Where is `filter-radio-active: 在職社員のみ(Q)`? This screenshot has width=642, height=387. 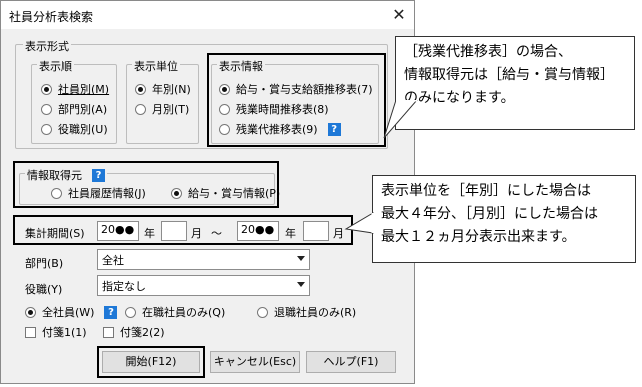
filter-radio-active: 在職社員のみ(Q) is located at coordinates (175, 312).